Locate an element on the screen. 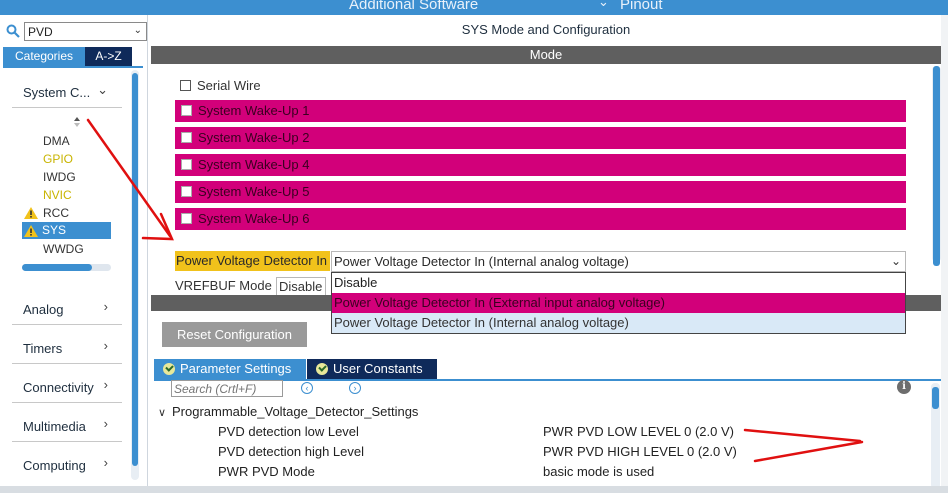 This screenshot has width=948, height=493. group-multimedia: Multimedia › is located at coordinates (67, 427).